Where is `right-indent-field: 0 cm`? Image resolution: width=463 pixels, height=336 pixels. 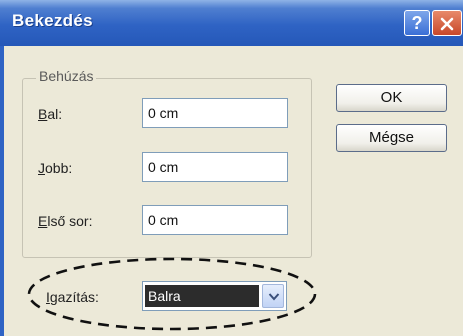
right-indent-field: 0 cm is located at coordinates (215, 167).